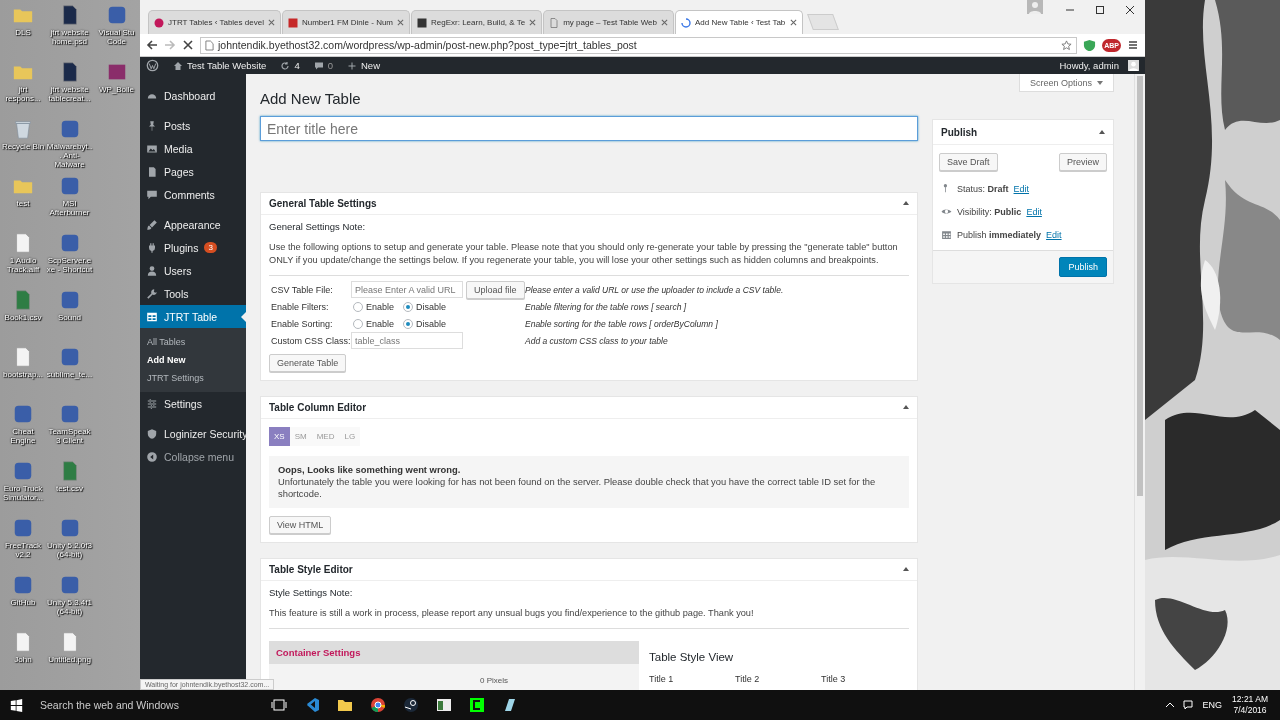  What do you see at coordinates (188, 45) in the screenshot?
I see `stop-icon` at bounding box center [188, 45].